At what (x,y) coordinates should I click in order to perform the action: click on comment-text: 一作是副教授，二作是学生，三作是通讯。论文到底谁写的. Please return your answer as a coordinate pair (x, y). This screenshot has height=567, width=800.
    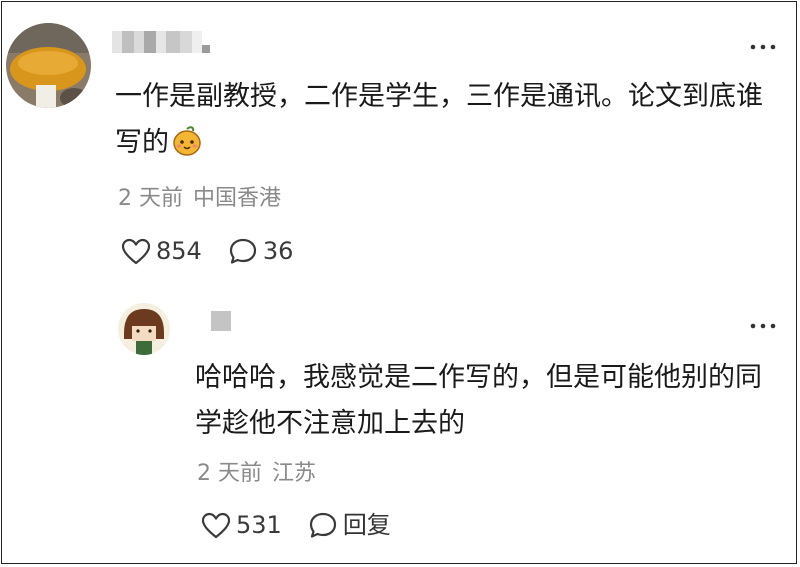
    Looking at the image, I should click on (445, 120).